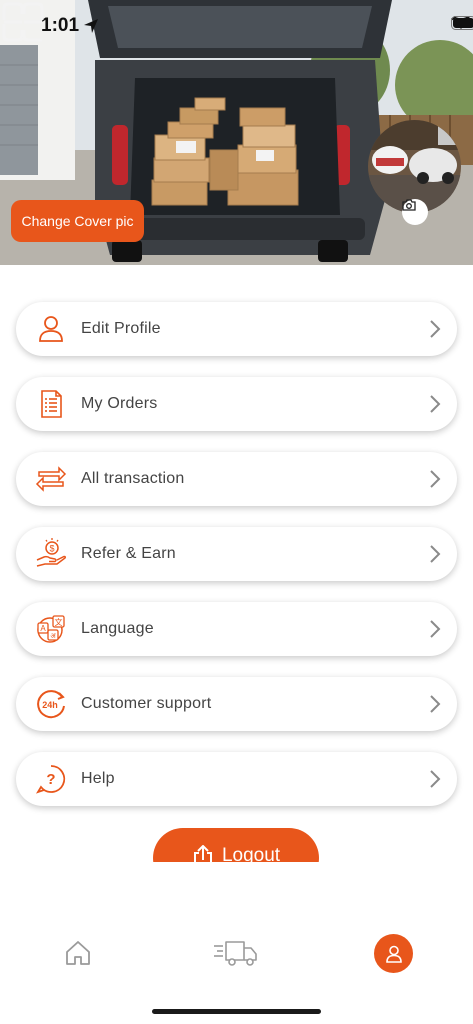 Image resolution: width=473 pixels, height=1024 pixels. I want to click on bottom-navigation, so click(236, 955).